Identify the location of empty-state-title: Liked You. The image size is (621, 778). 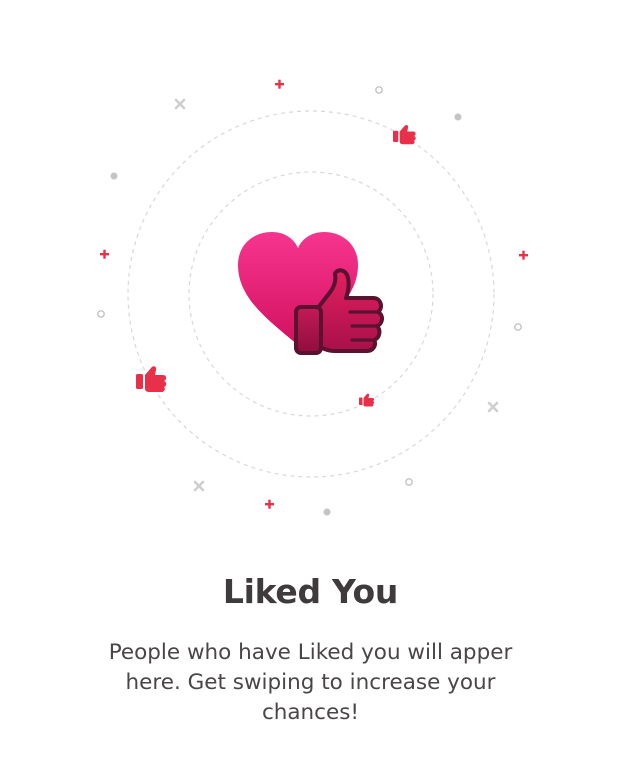
(310, 591).